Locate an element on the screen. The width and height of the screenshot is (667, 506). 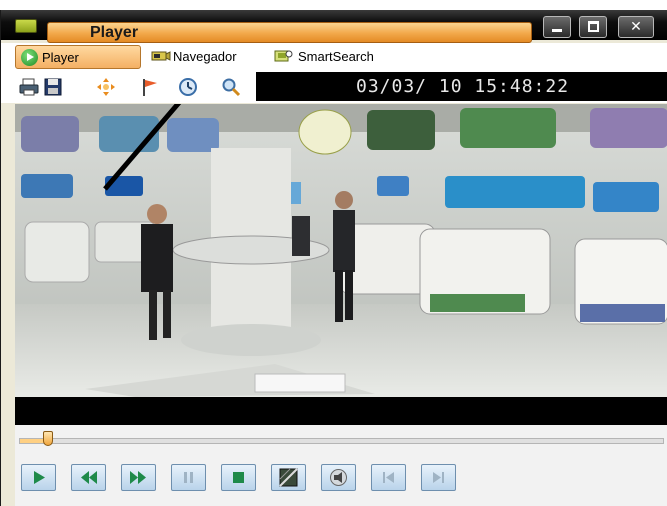
tab-player: Player is located at coordinates (78, 57).